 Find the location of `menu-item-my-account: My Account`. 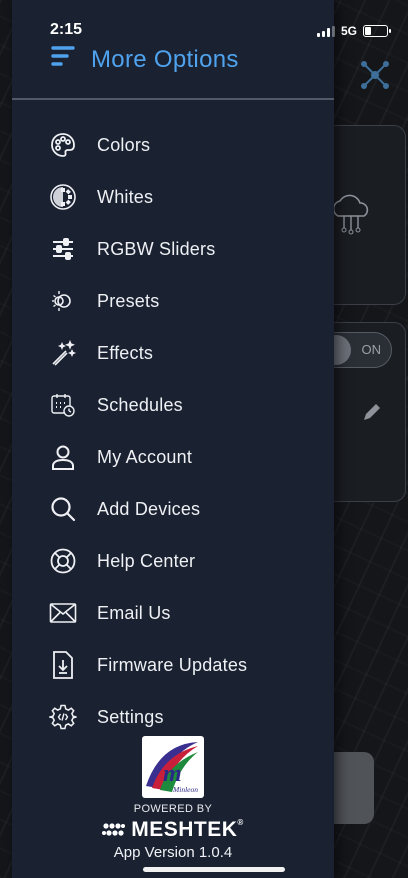

menu-item-my-account: My Account is located at coordinates (173, 457).